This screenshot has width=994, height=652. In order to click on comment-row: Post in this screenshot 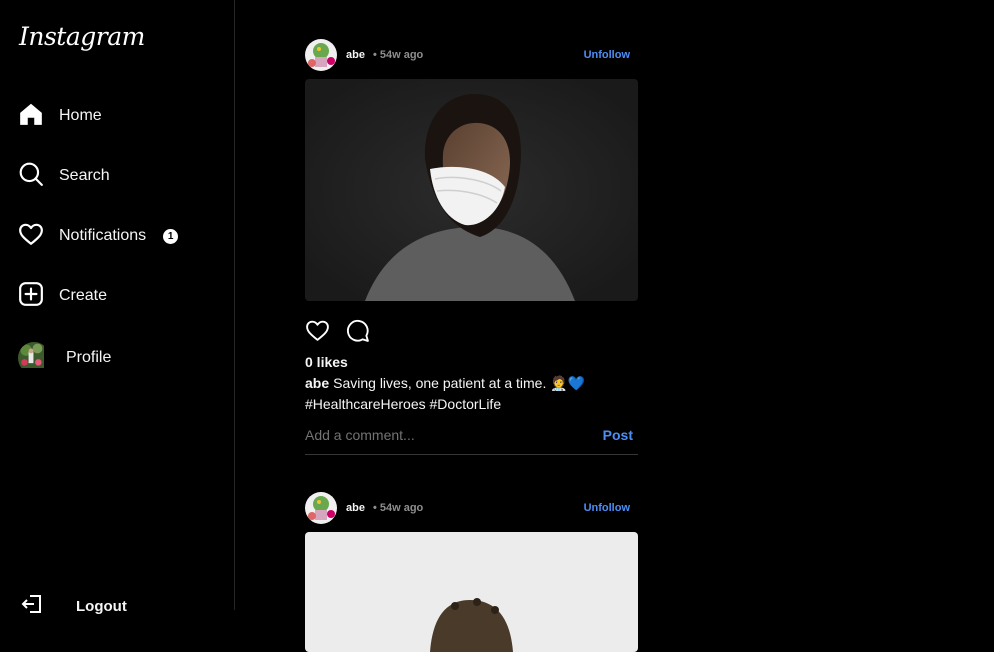, I will do `click(471, 435)`.